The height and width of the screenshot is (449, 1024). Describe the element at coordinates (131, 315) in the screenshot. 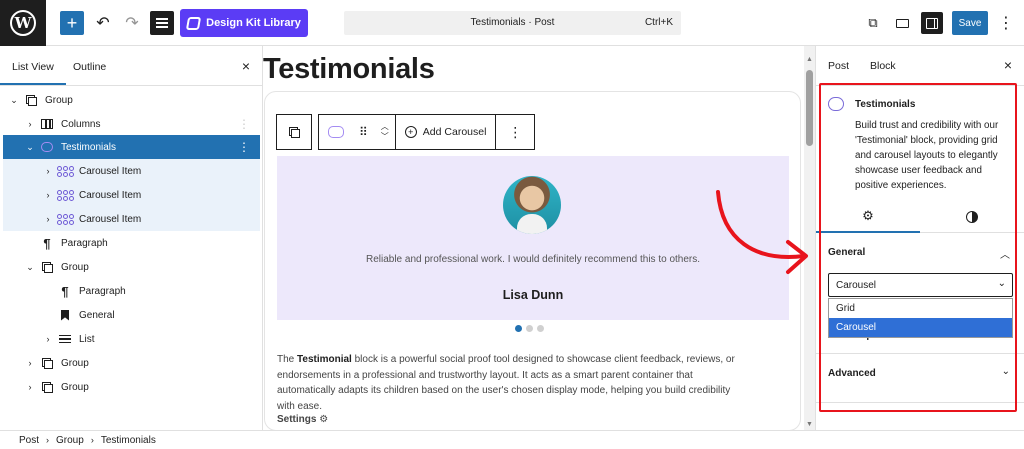

I see `list-item: General` at that location.